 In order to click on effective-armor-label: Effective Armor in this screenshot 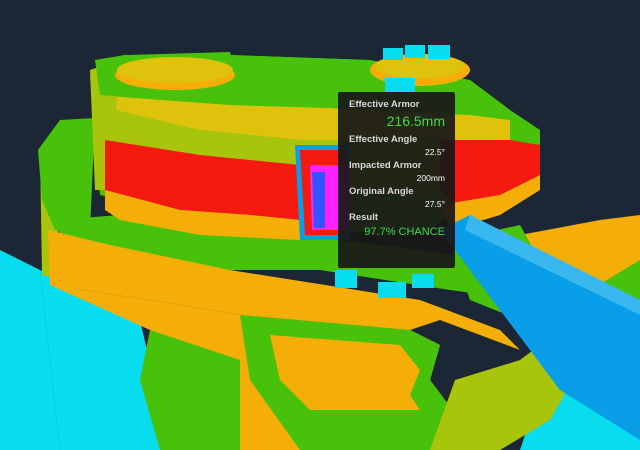, I will do `click(384, 104)`.